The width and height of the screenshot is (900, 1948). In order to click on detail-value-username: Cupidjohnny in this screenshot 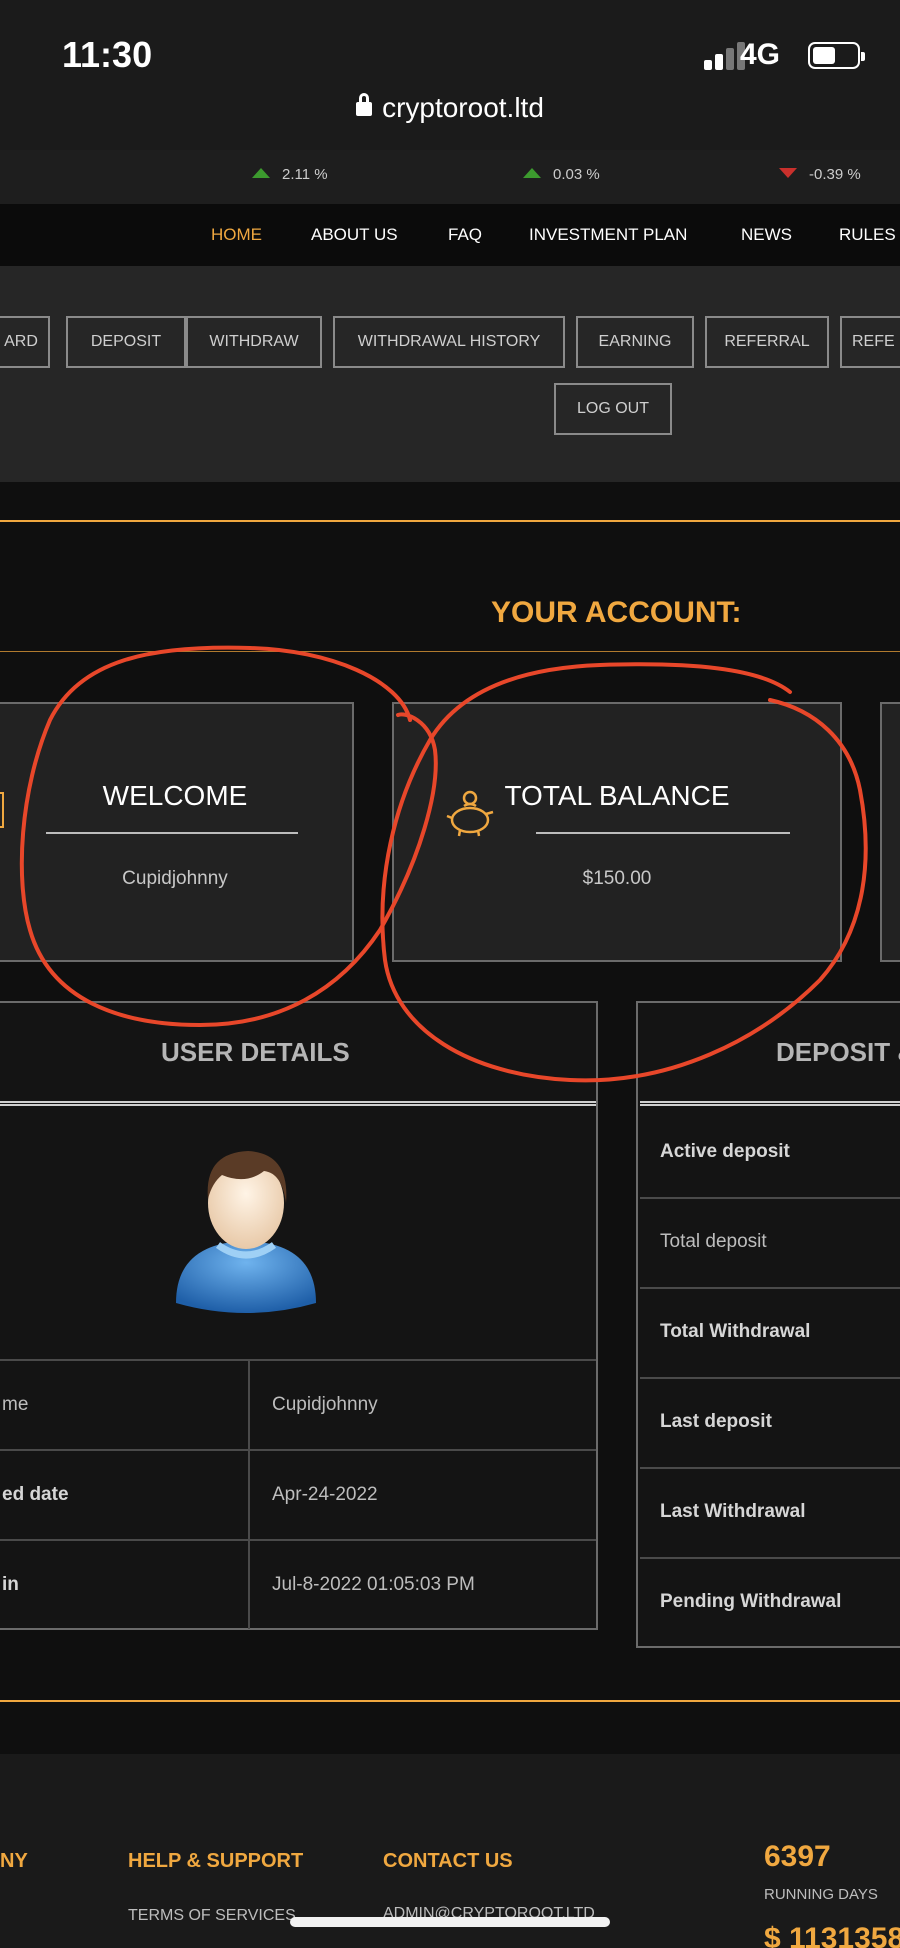, I will do `click(325, 1404)`.